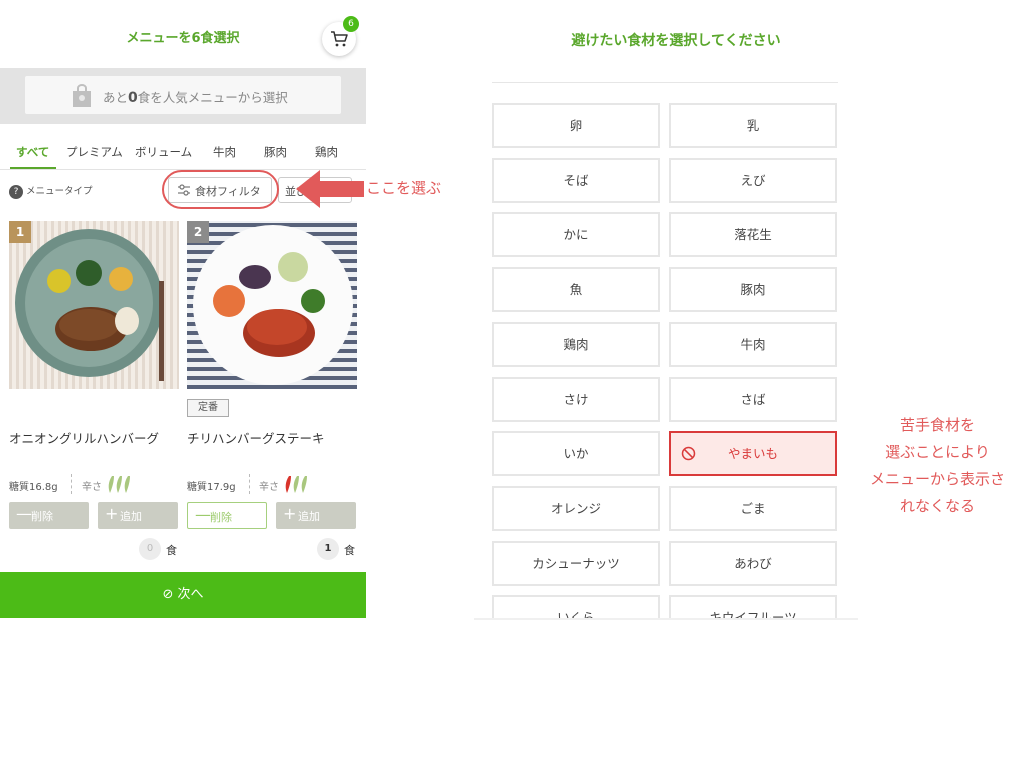 The width and height of the screenshot is (1024, 768). I want to click on ingredient-option: さけ, so click(576, 399).